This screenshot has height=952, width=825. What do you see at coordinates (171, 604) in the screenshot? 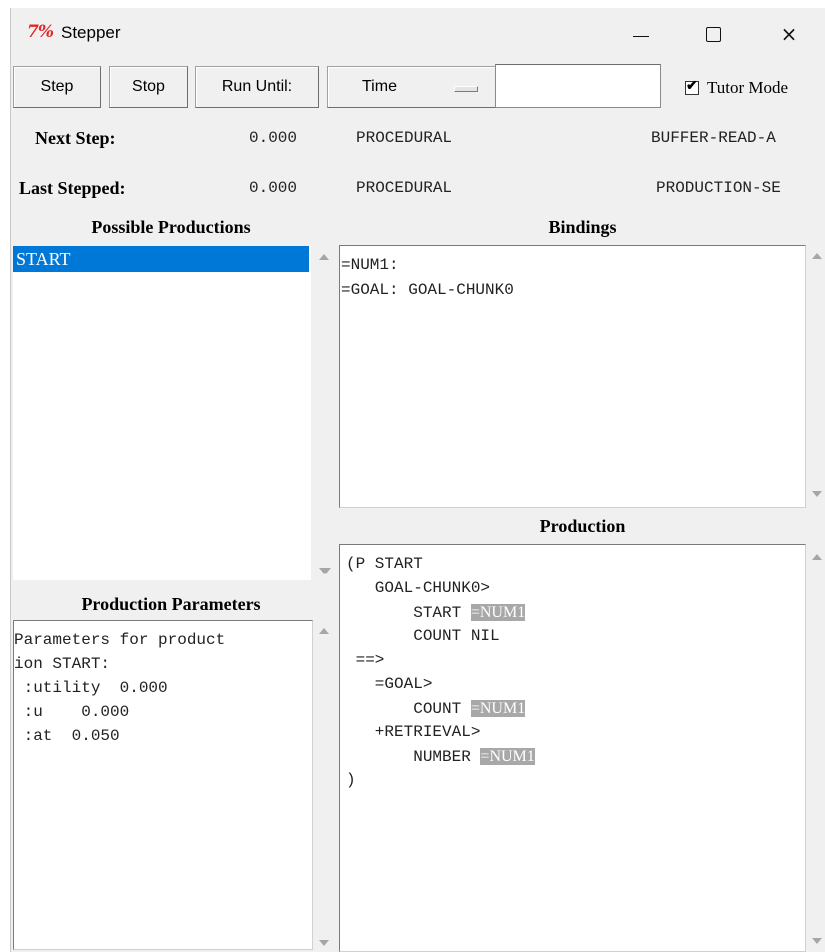
I see `production-parameters-heading: Production Parameters` at bounding box center [171, 604].